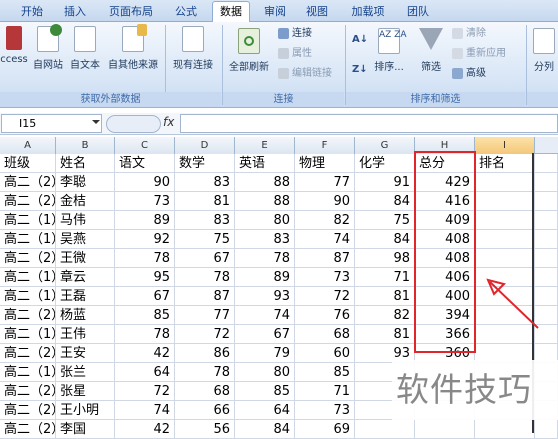 The width and height of the screenshot is (558, 439). What do you see at coordinates (265, 353) in the screenshot?
I see `cell-english: 79` at bounding box center [265, 353].